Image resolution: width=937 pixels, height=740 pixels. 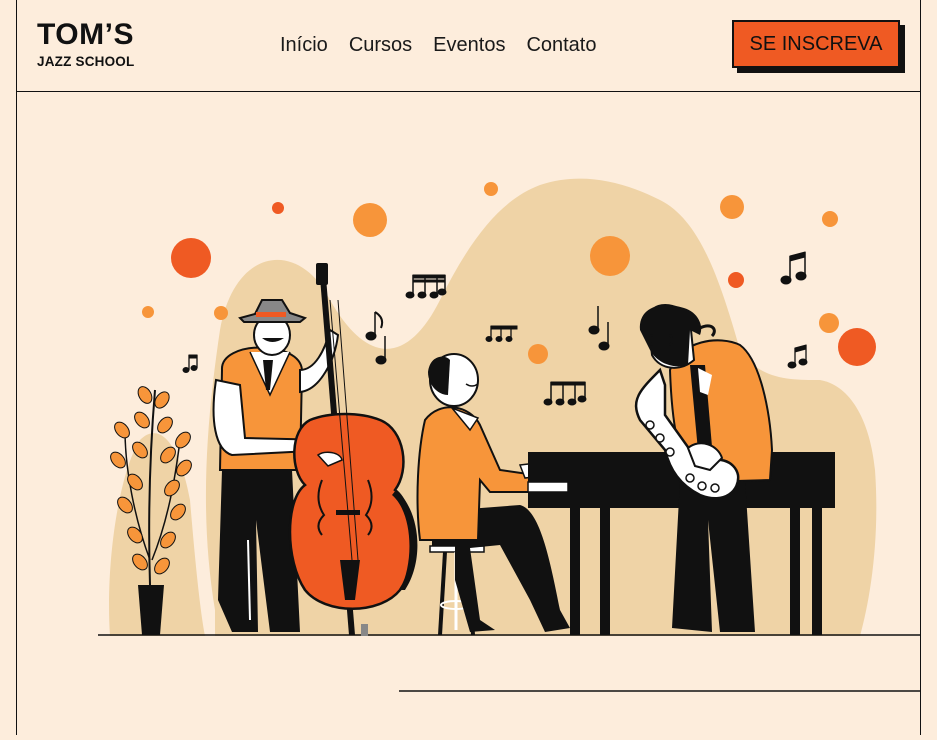 What do you see at coordinates (561, 45) in the screenshot?
I see `nav-link-contato: Contato` at bounding box center [561, 45].